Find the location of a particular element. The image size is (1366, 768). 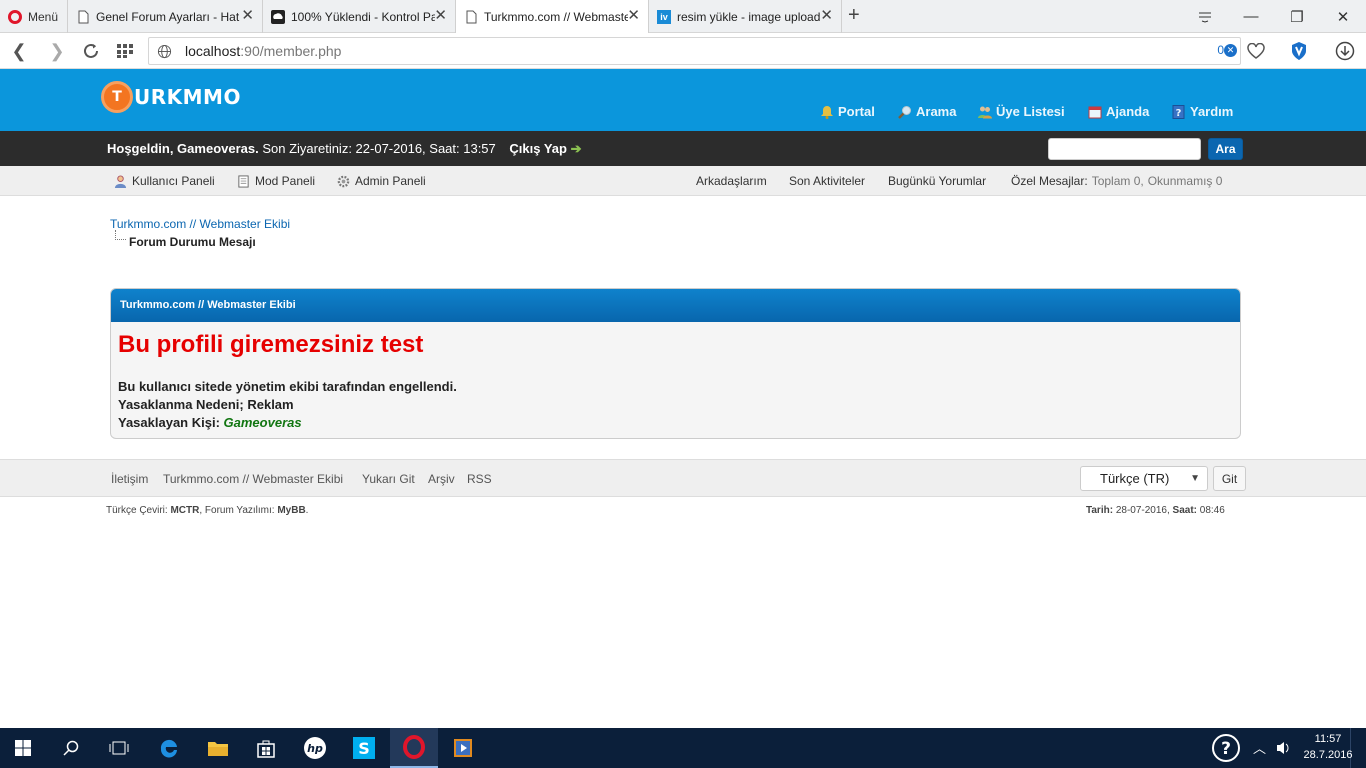

users-icon is located at coordinates (985, 112).